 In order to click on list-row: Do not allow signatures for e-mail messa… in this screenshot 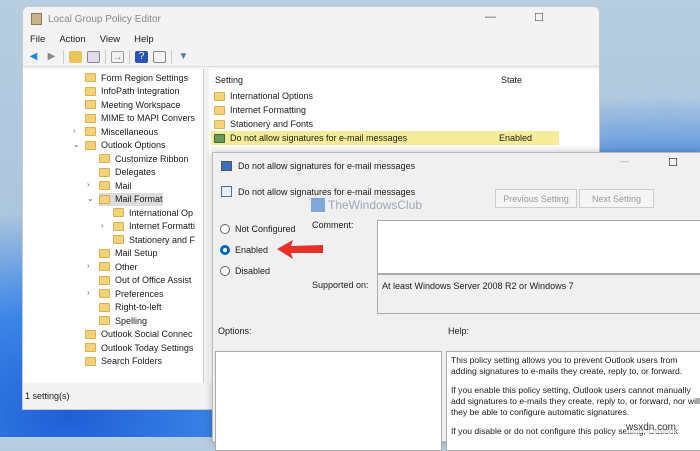, I will do `click(385, 138)`.